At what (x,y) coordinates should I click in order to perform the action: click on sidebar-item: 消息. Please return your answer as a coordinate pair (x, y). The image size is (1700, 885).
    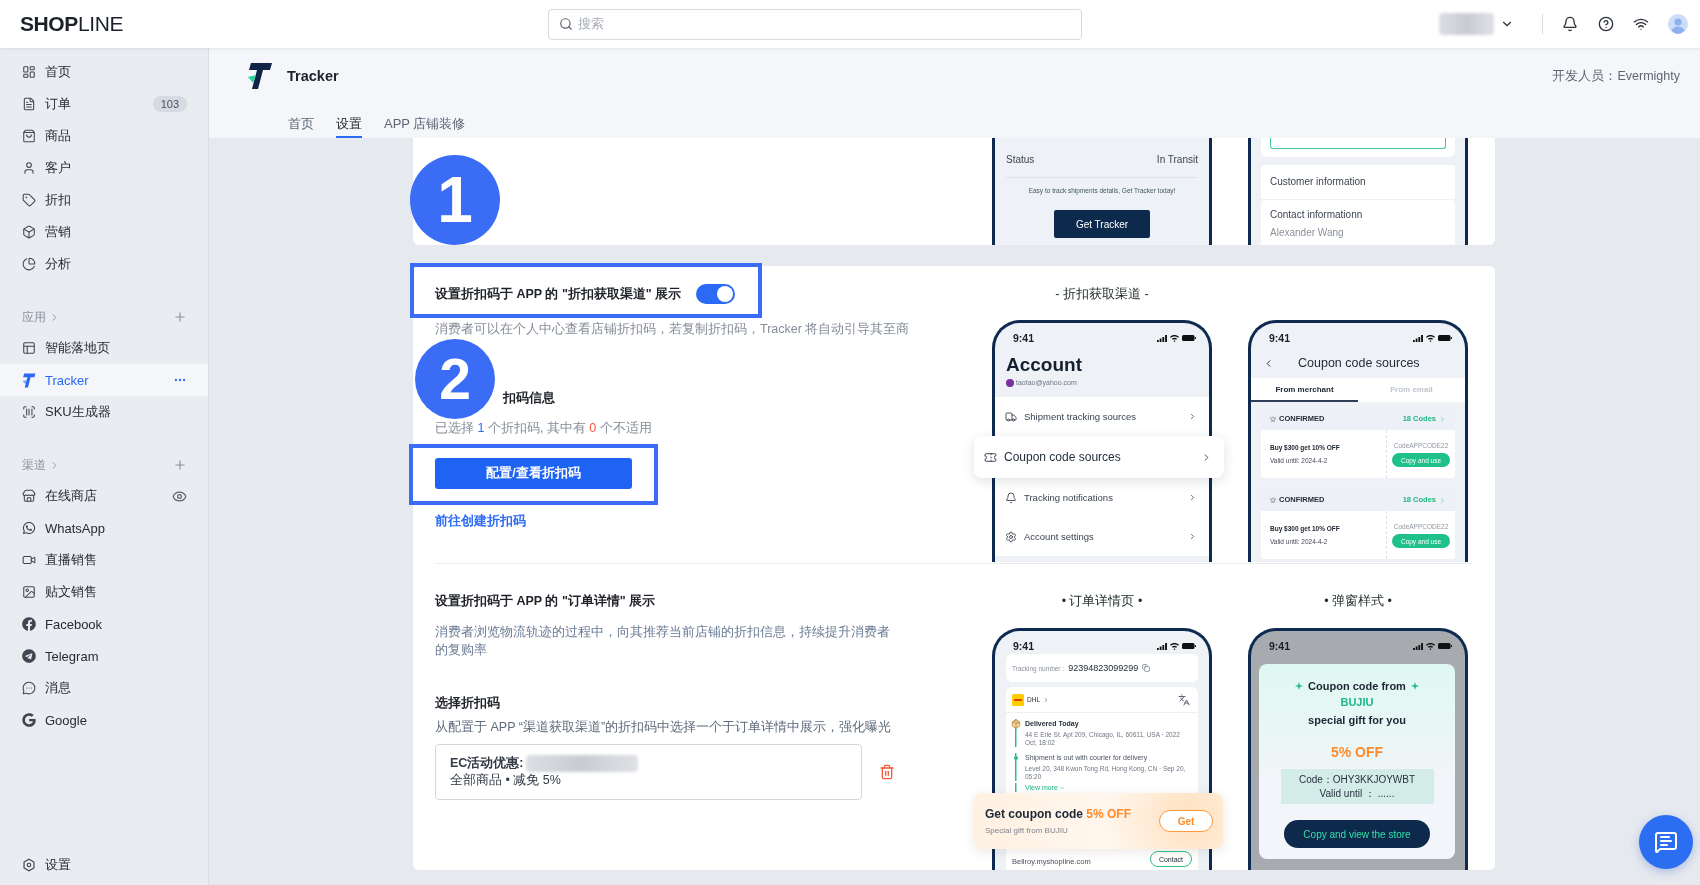
    Looking at the image, I should click on (104, 688).